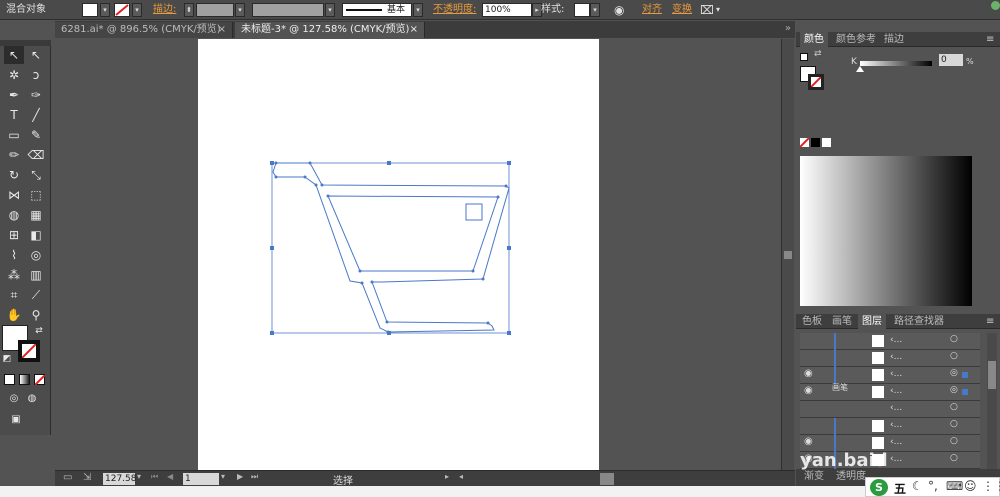 Image resolution: width=1000 pixels, height=497 pixels. Describe the element at coordinates (36, 215) in the screenshot. I see `perspective-grid-tool-icon: ▦` at that location.